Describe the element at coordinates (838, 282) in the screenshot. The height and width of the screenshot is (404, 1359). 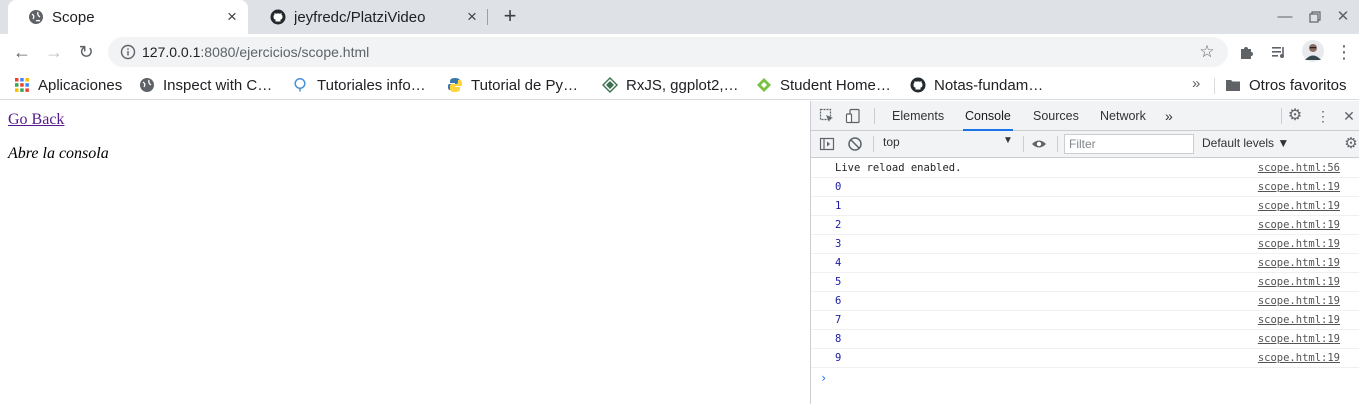
I see `log-message: 5` at that location.